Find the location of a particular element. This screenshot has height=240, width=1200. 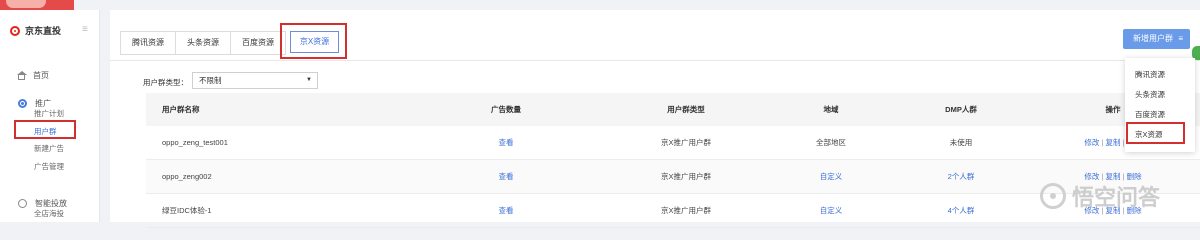

sidebar-item-ad-management: 广告管理 is located at coordinates (49, 166).